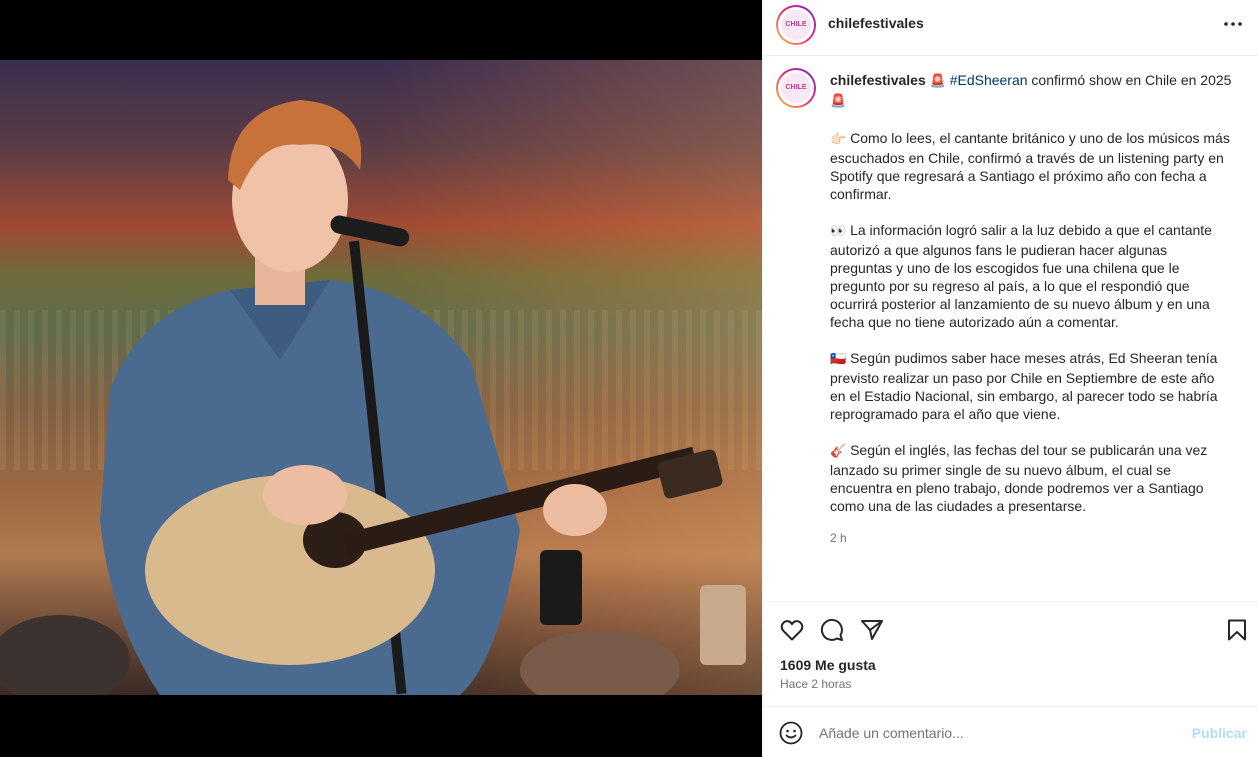 This screenshot has width=1258, height=757. What do you see at coordinates (815, 684) in the screenshot?
I see `post-age: Hace 2 horas` at bounding box center [815, 684].